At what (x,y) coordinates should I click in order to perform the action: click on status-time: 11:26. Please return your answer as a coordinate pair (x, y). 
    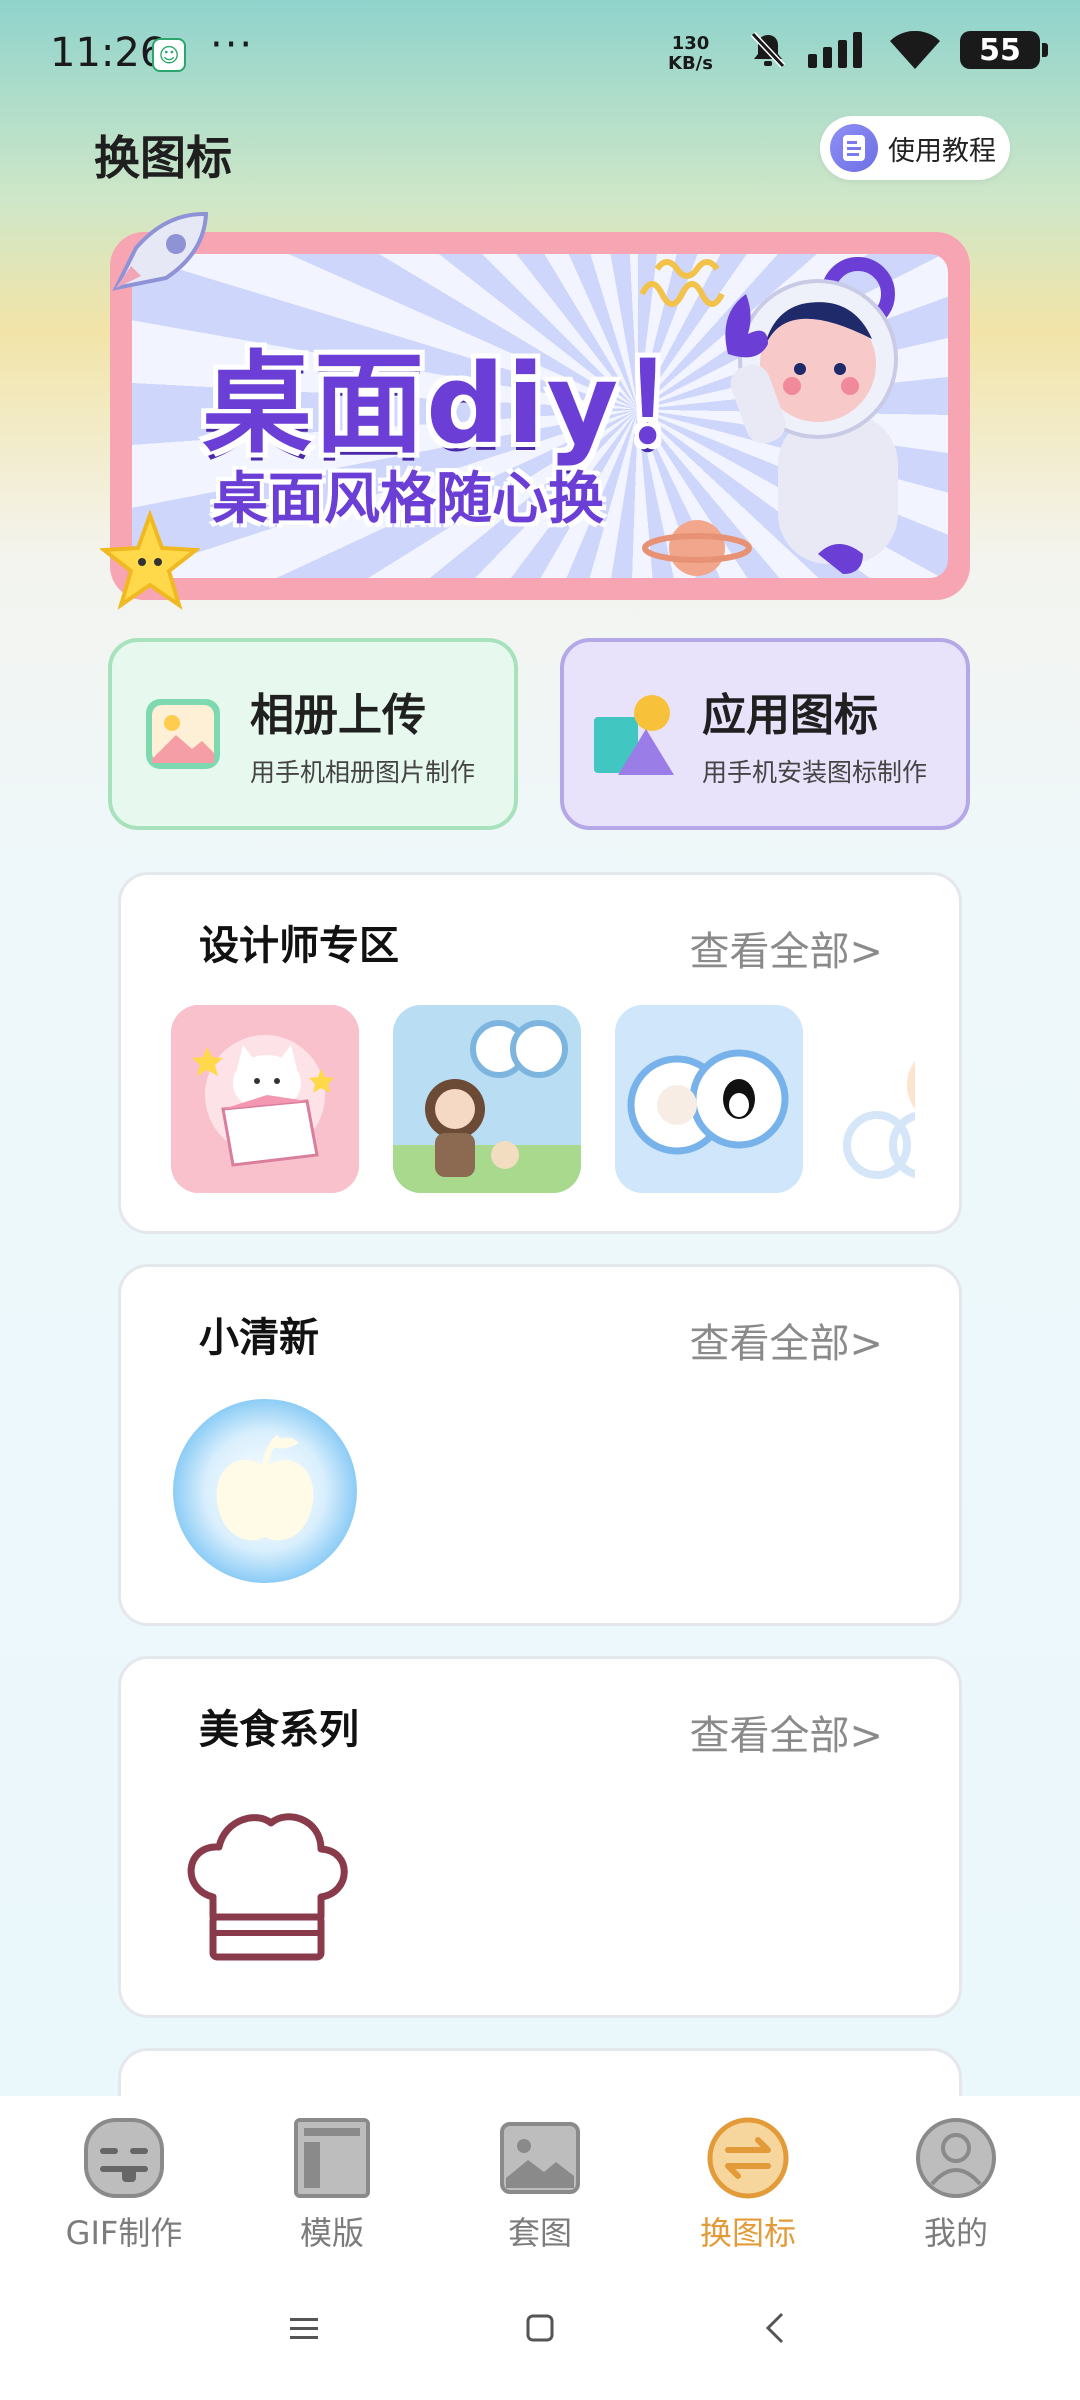
    Looking at the image, I should click on (108, 53).